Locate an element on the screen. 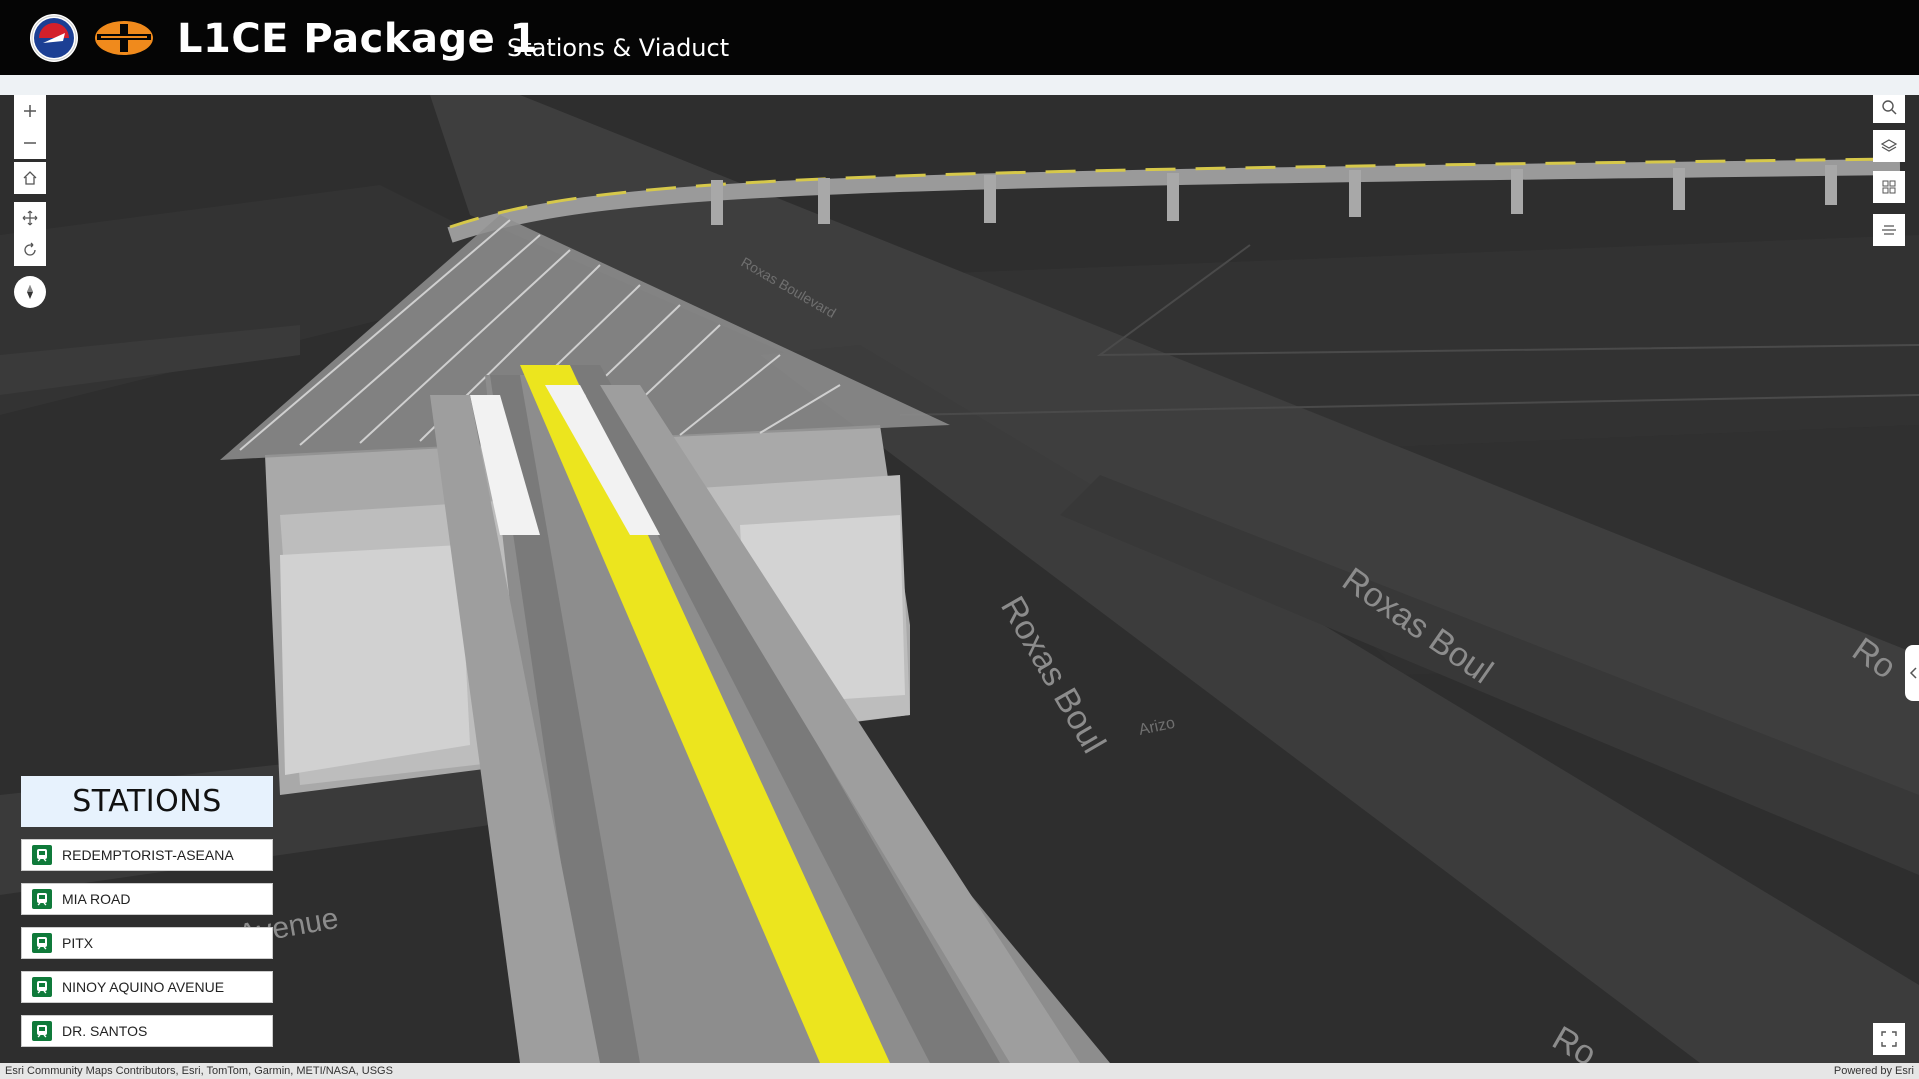 The width and height of the screenshot is (1919, 1079). fullscreen-icon is located at coordinates (1889, 1039).